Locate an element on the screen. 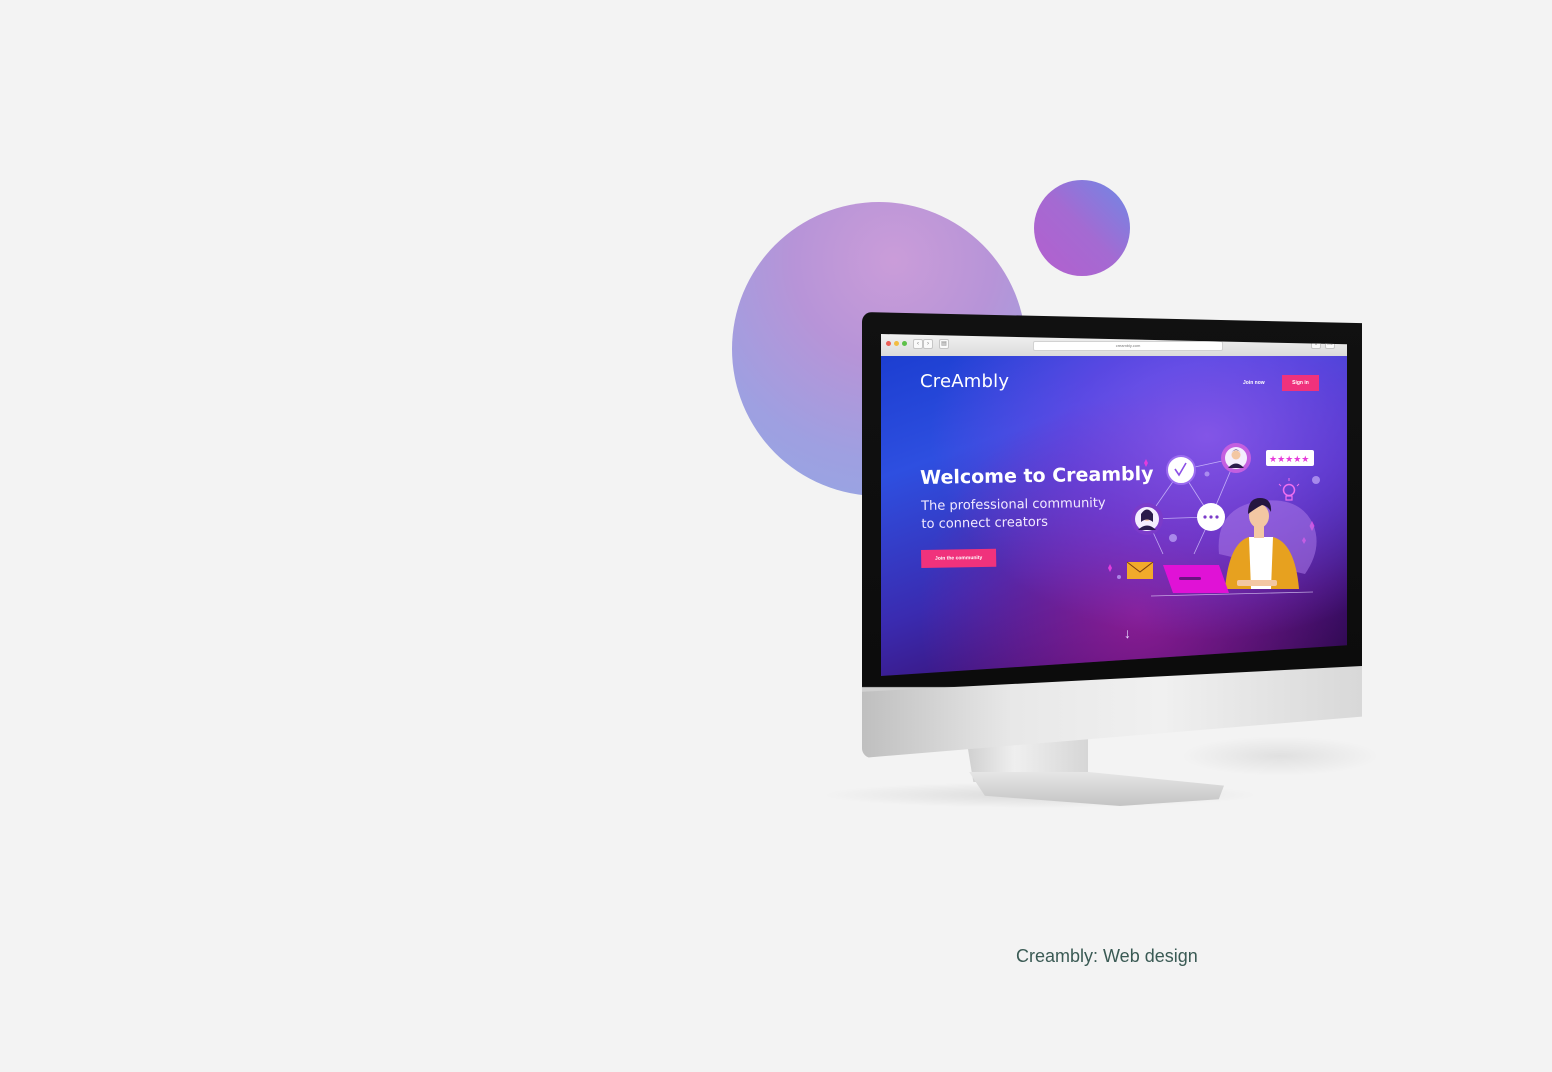  hero-subtitle-line2: to connect creators is located at coordinates (985, 523).